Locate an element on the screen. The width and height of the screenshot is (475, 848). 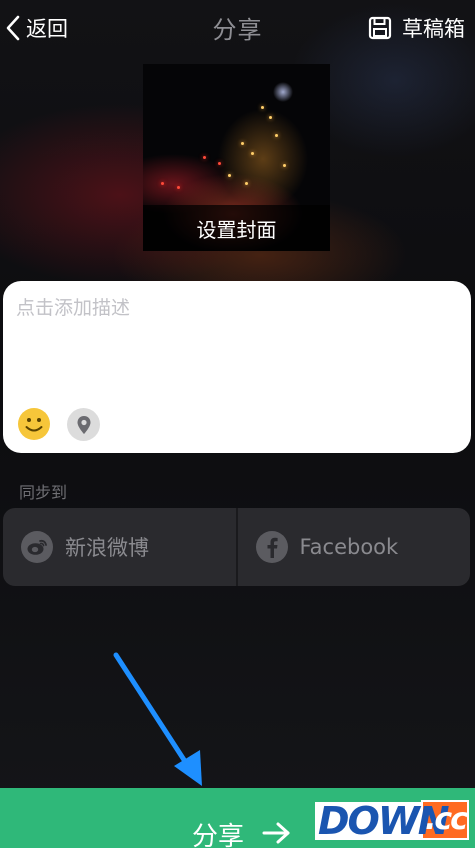
annotation-arrow is located at coordinates (157, 719).